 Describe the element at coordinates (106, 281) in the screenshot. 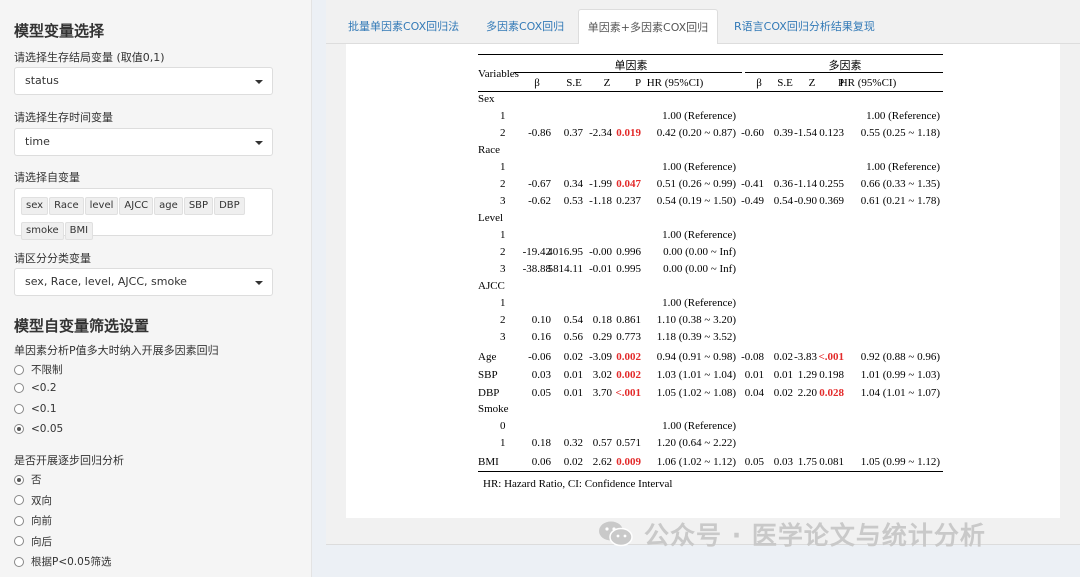

I see `cat-value: sex, Race, level, AJCC, smoke` at that location.